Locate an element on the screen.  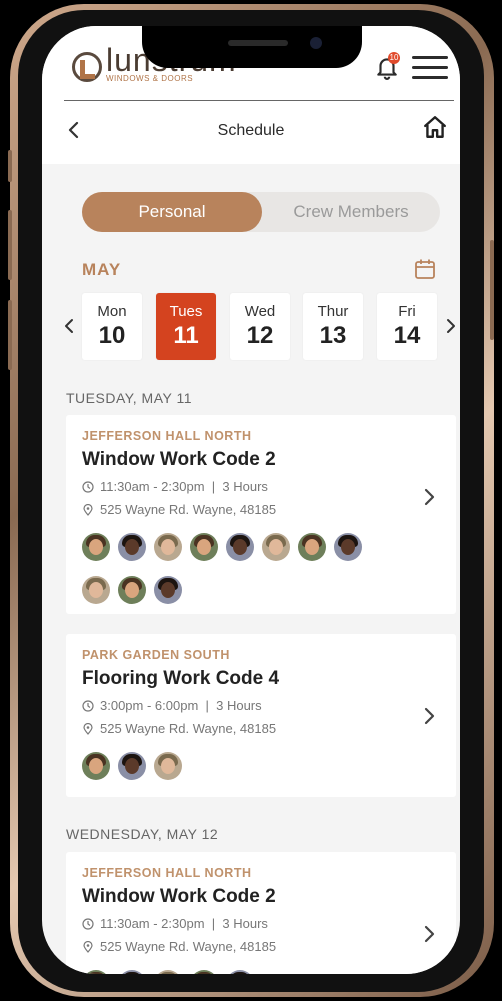
logo-icon is located at coordinates (87, 67).